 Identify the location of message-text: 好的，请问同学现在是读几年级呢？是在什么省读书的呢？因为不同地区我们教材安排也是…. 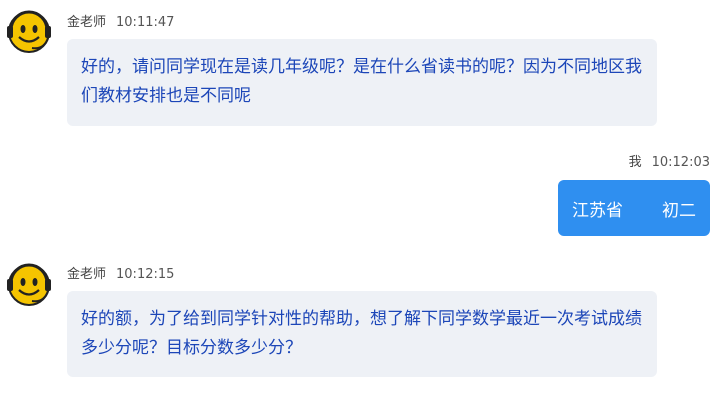
(361, 81).